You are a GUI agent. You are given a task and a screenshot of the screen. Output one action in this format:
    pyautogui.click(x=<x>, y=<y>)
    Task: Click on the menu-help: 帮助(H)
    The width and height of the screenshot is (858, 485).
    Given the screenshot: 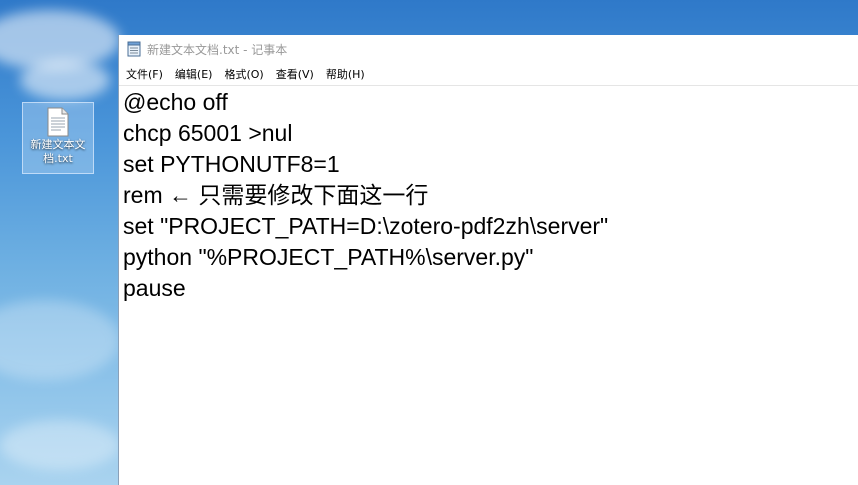 What is the action you would take?
    pyautogui.click(x=345, y=74)
    